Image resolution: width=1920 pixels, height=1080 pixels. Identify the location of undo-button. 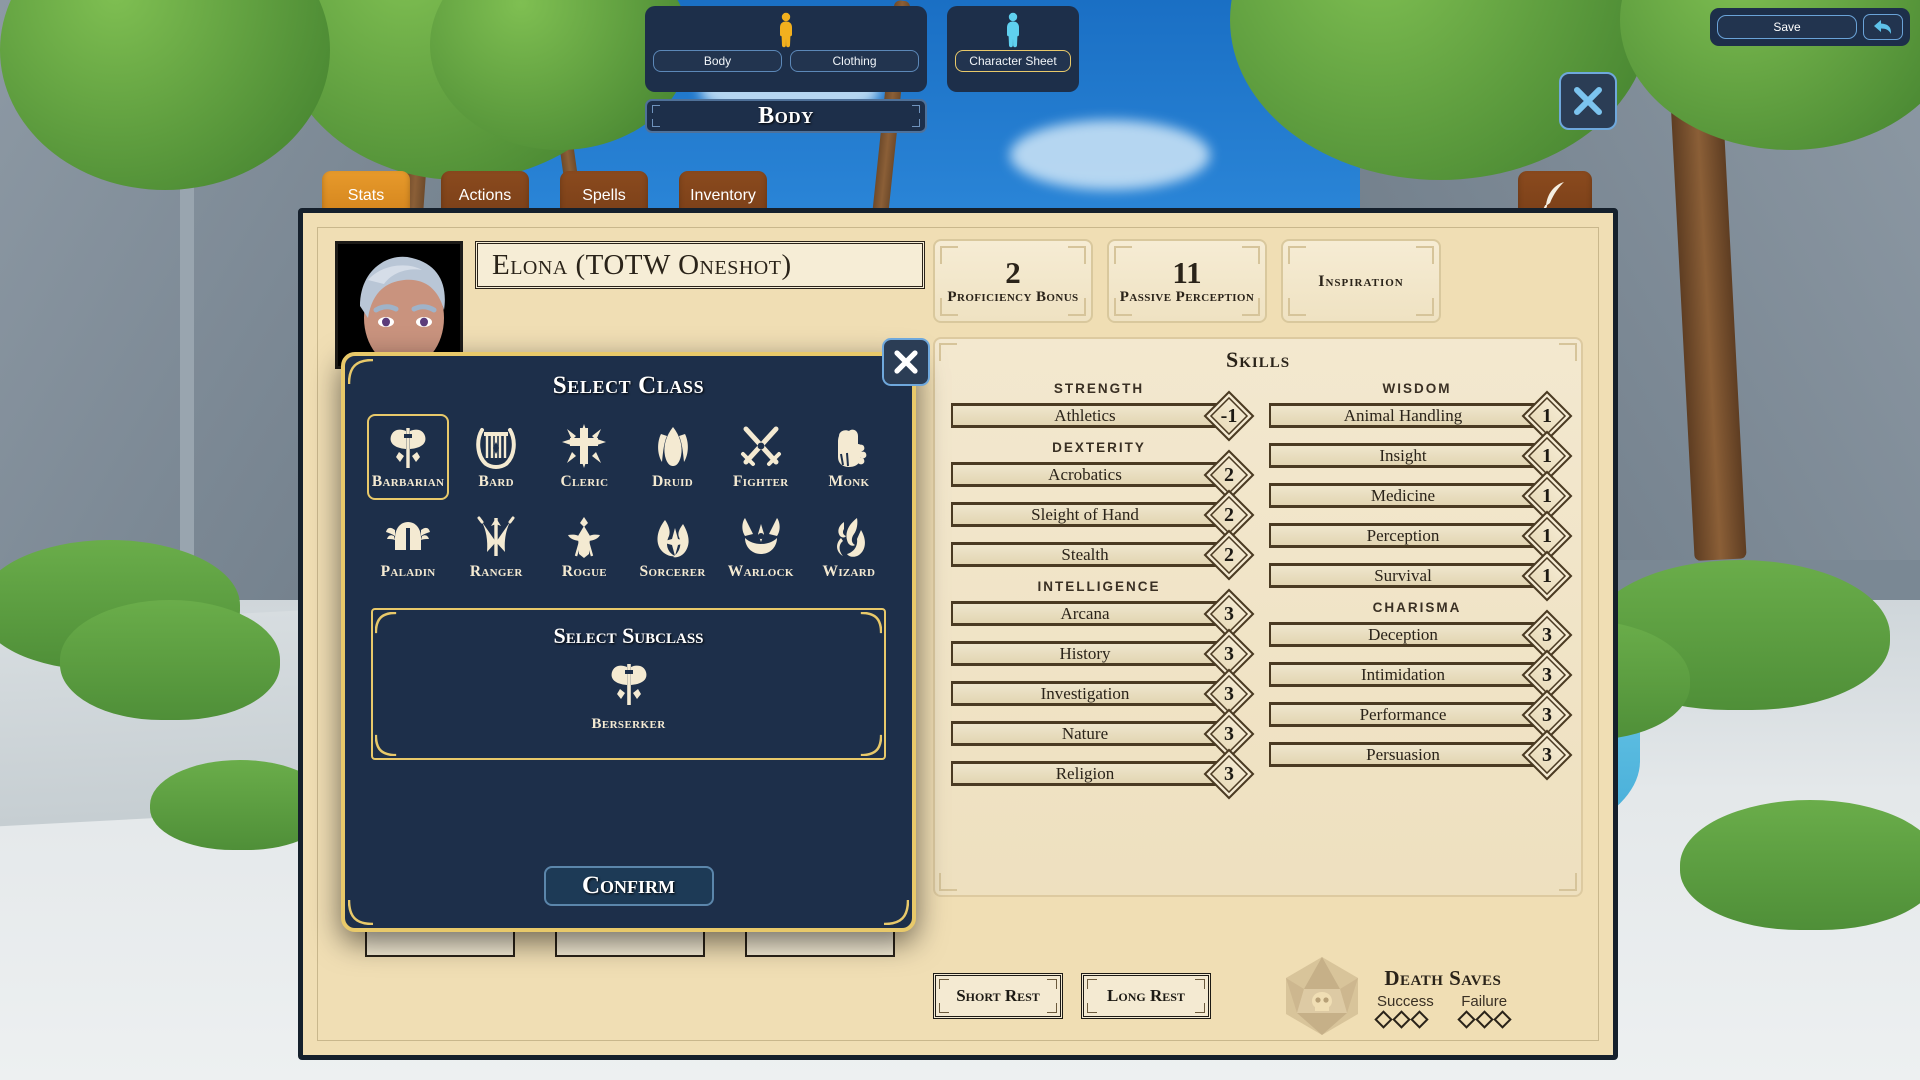
(1883, 27).